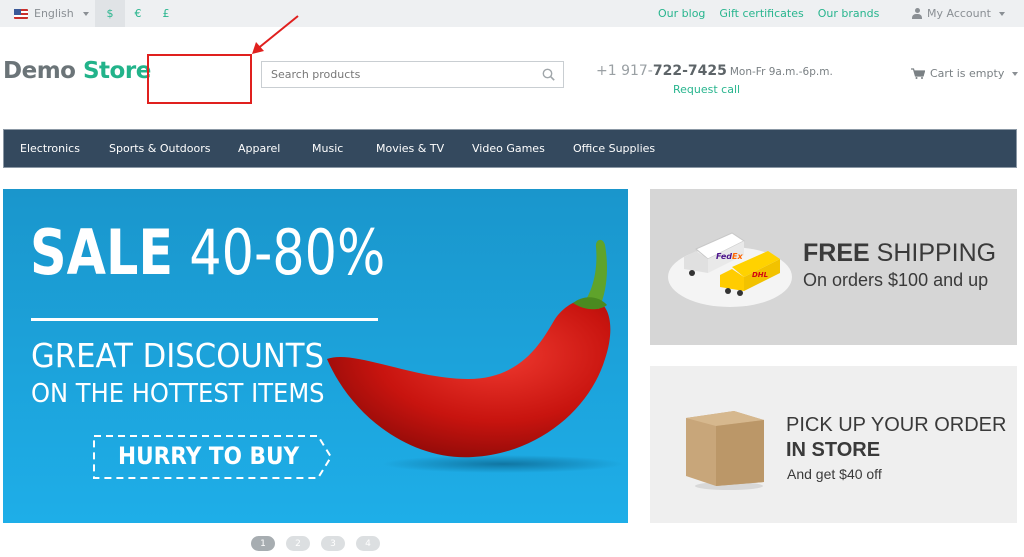  What do you see at coordinates (896, 425) in the screenshot?
I see `pickup-line-1: PICK UP YOUR ORDER` at bounding box center [896, 425].